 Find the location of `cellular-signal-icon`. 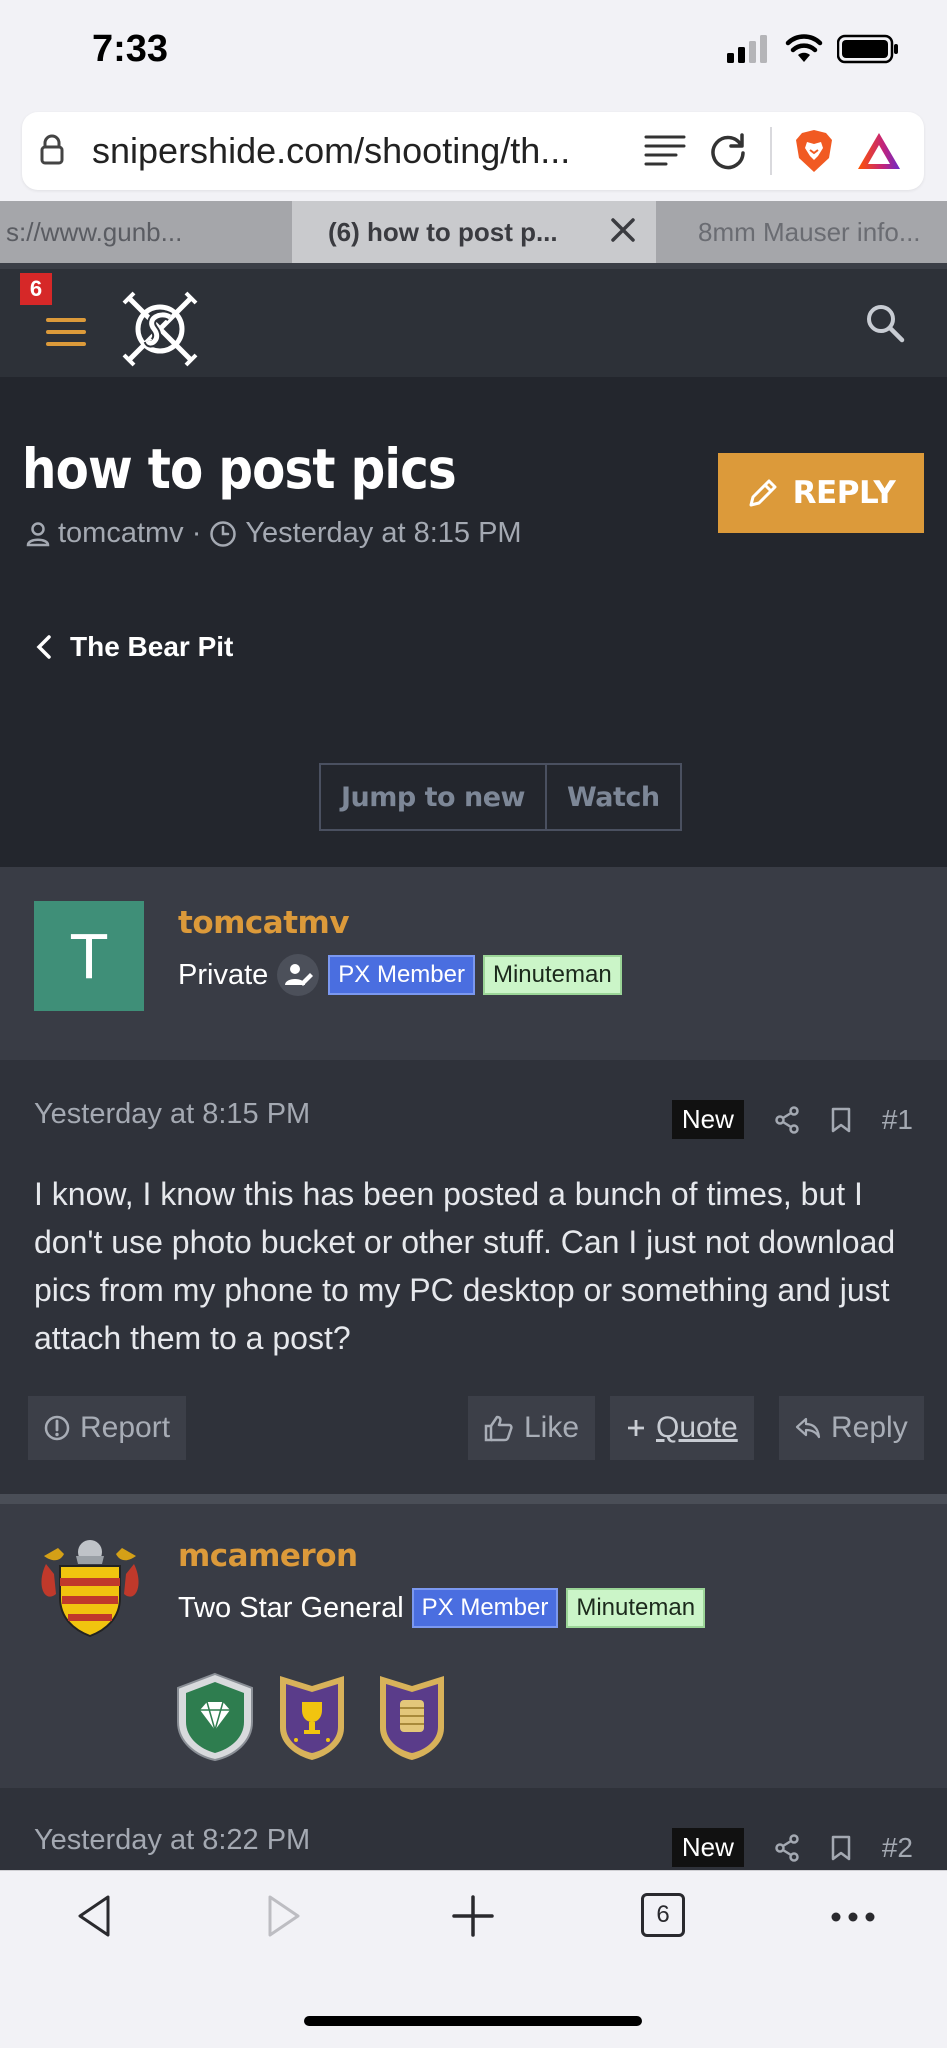

cellular-signal-icon is located at coordinates (747, 49).